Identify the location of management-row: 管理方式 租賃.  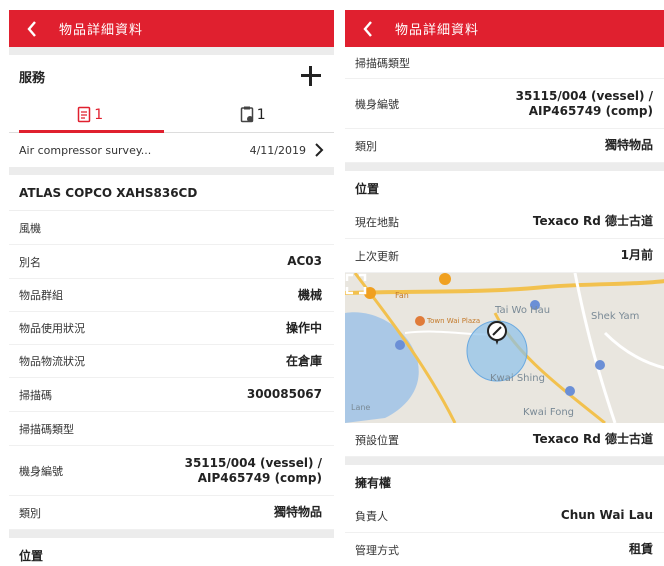
(504, 549).